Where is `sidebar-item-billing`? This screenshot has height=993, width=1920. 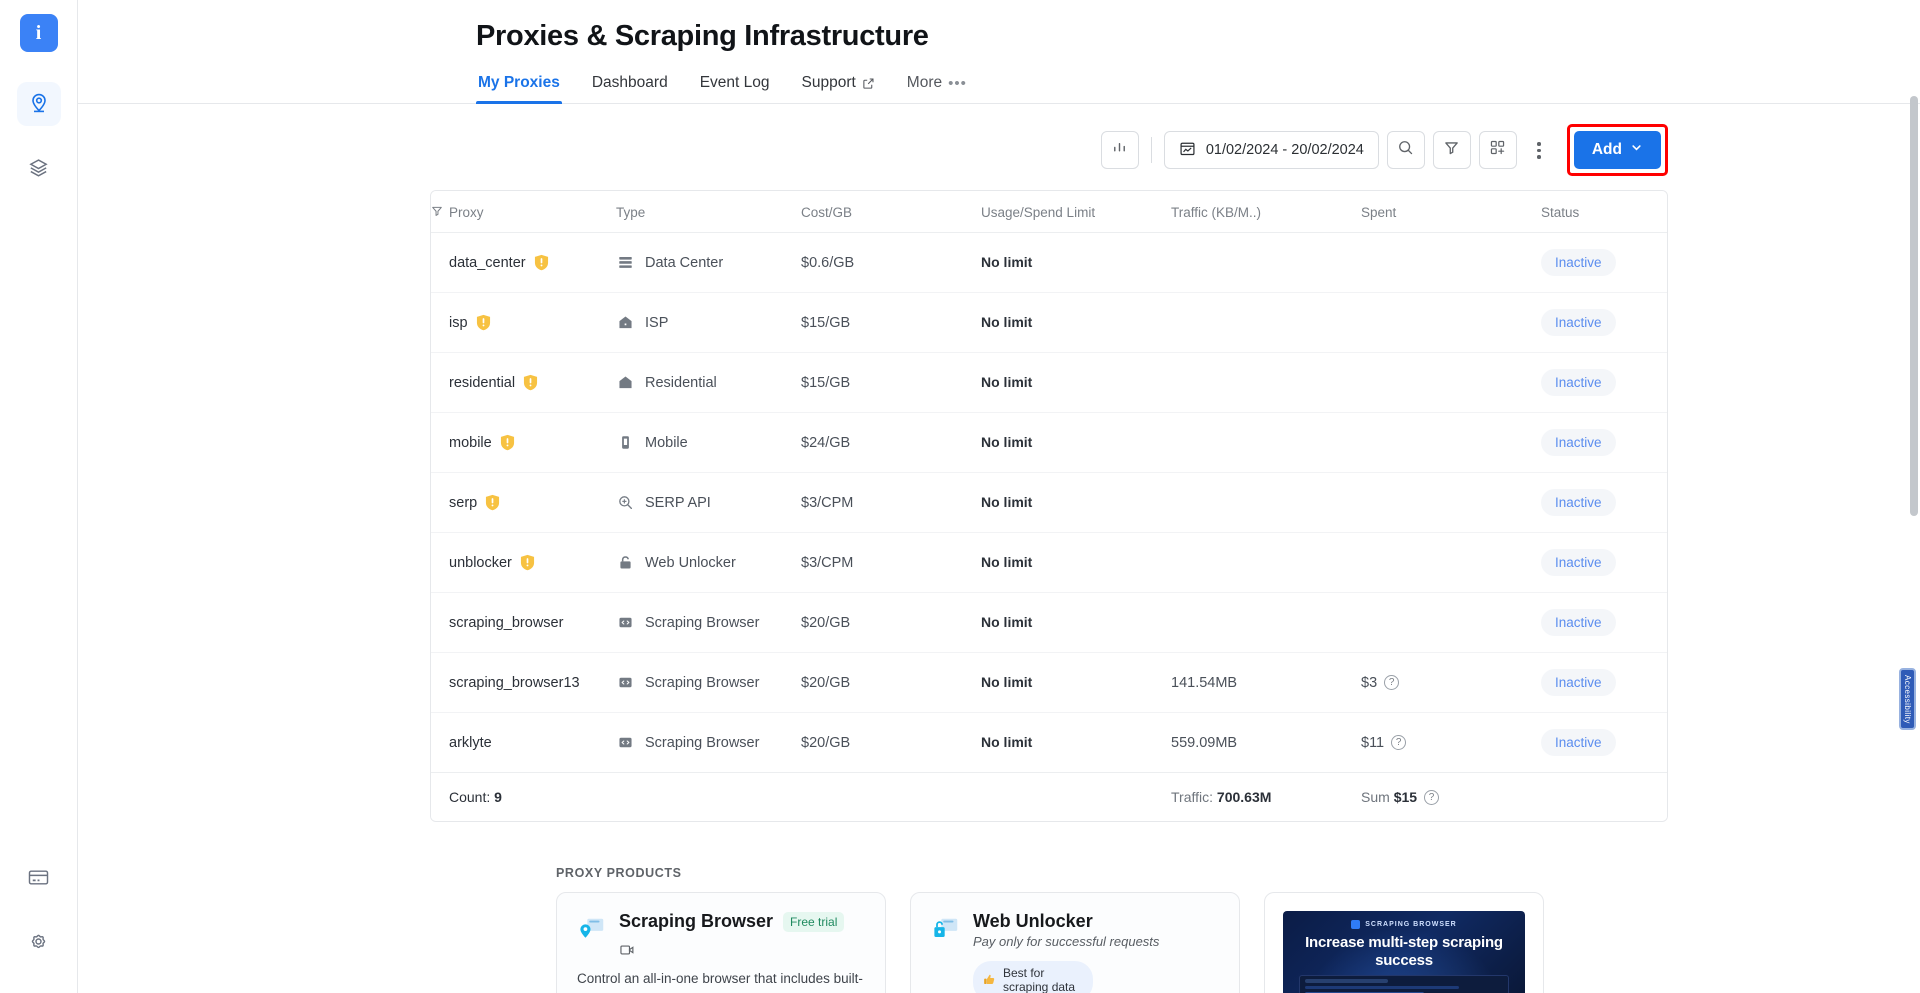
sidebar-item-billing is located at coordinates (39, 877).